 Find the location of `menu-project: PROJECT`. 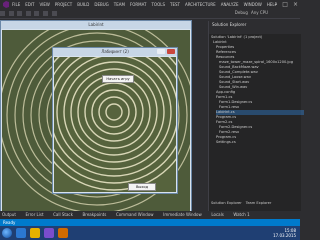

menu-project: PROJECT is located at coordinates (63, 4).